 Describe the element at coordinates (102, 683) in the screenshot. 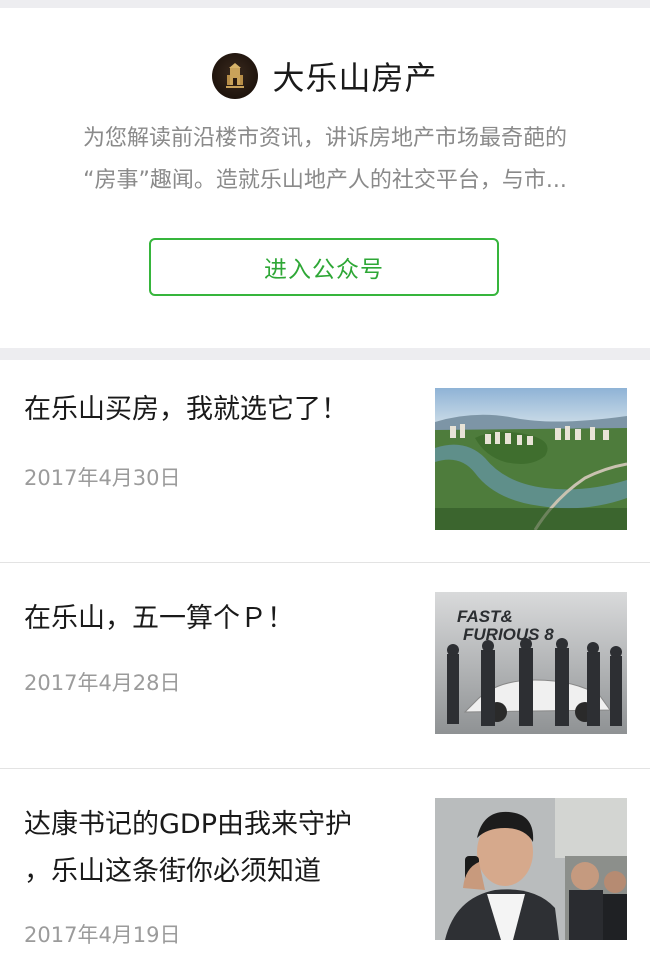

I see `article-date: 2017年4月28日` at that location.